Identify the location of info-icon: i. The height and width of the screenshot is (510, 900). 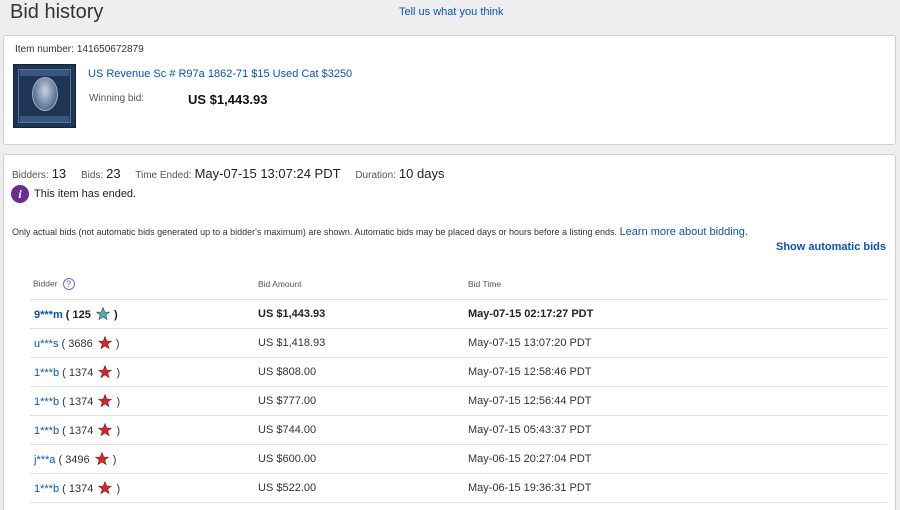
(20, 194).